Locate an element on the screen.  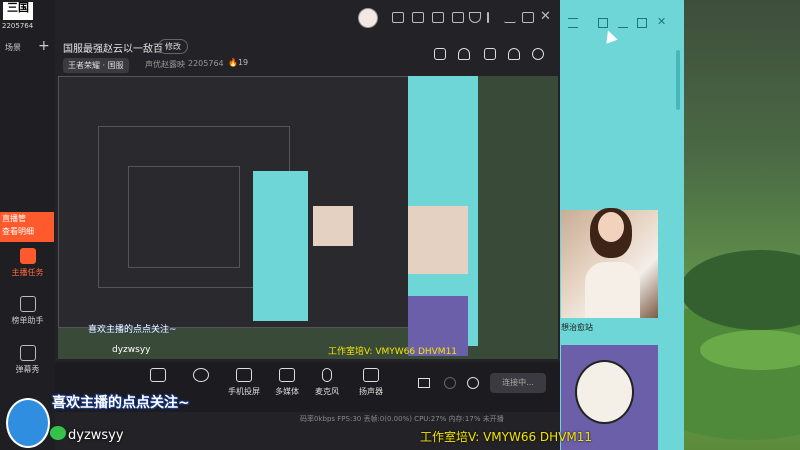
star-icon is located at coordinates (27, 304).